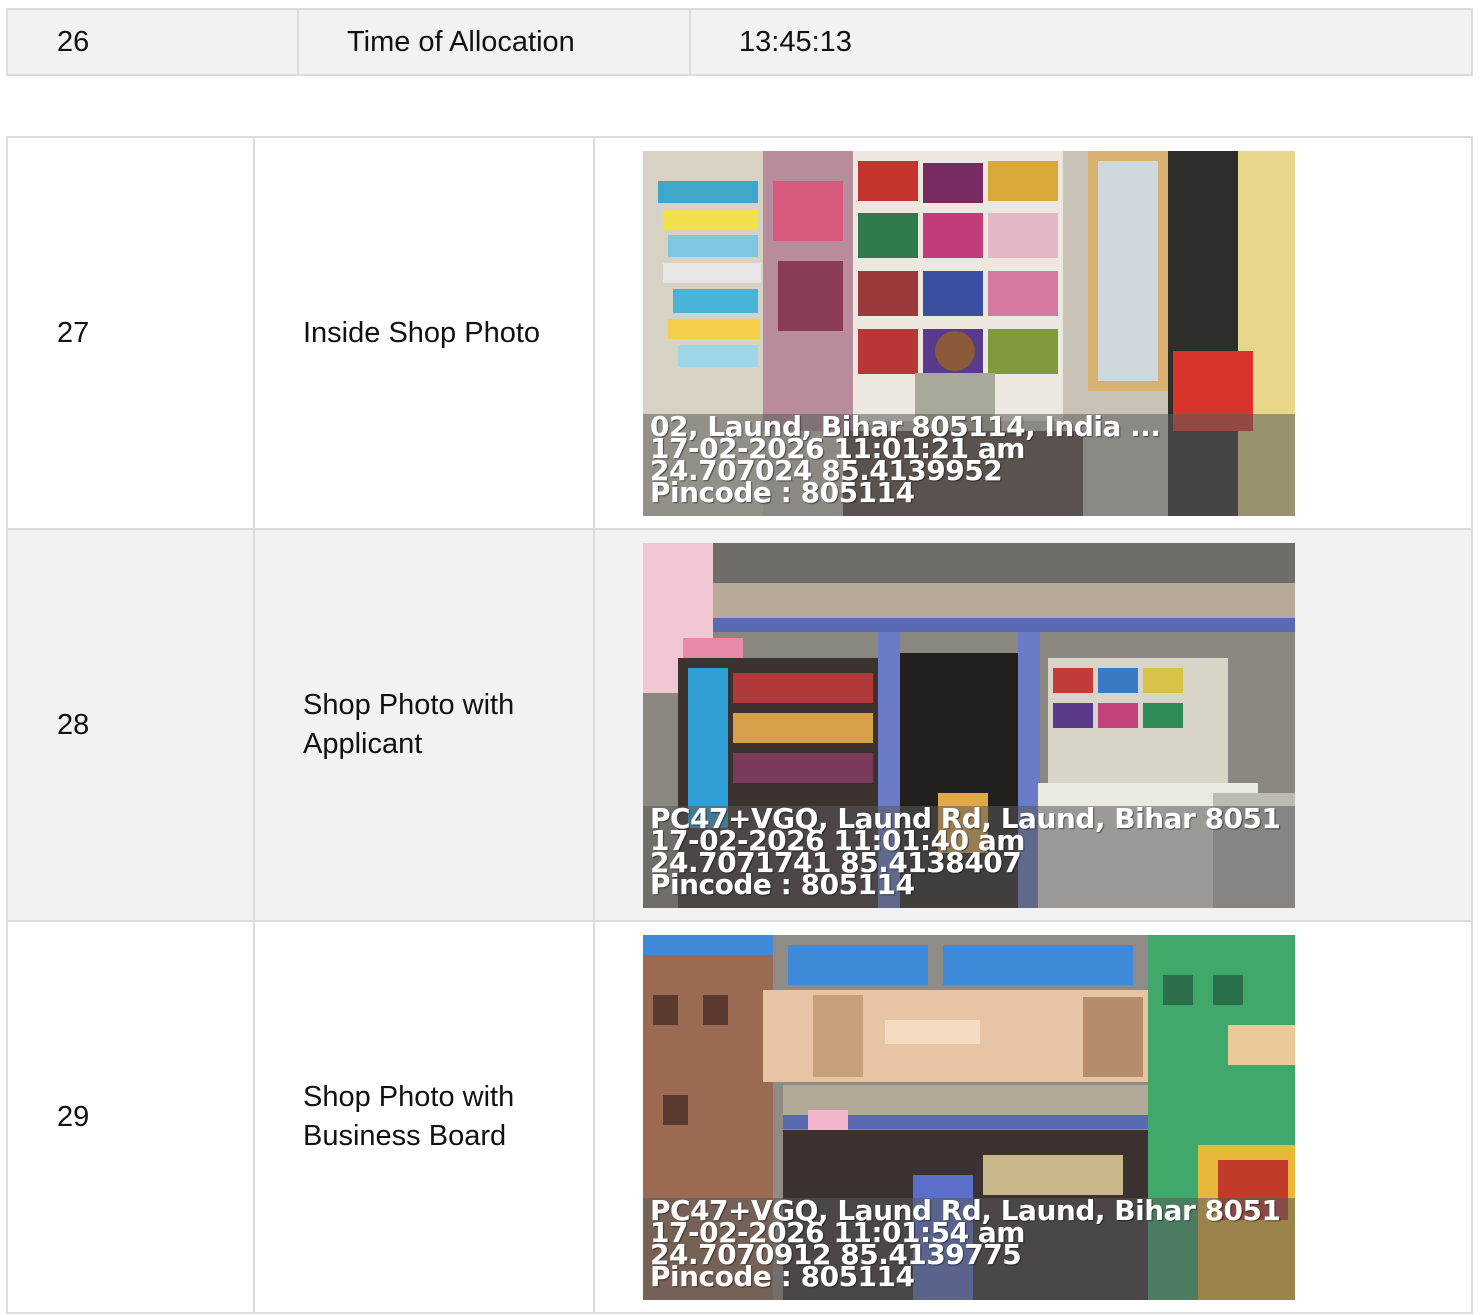  Describe the element at coordinates (130, 1117) in the screenshot. I see `row-number: 29` at that location.